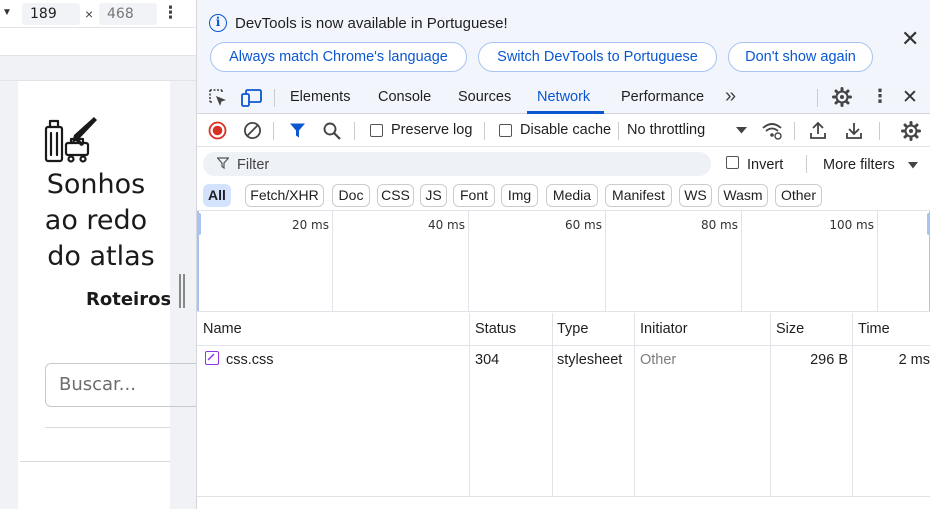 This screenshot has height=509, width=930. I want to click on network-settings-gear-icon, so click(911, 131).